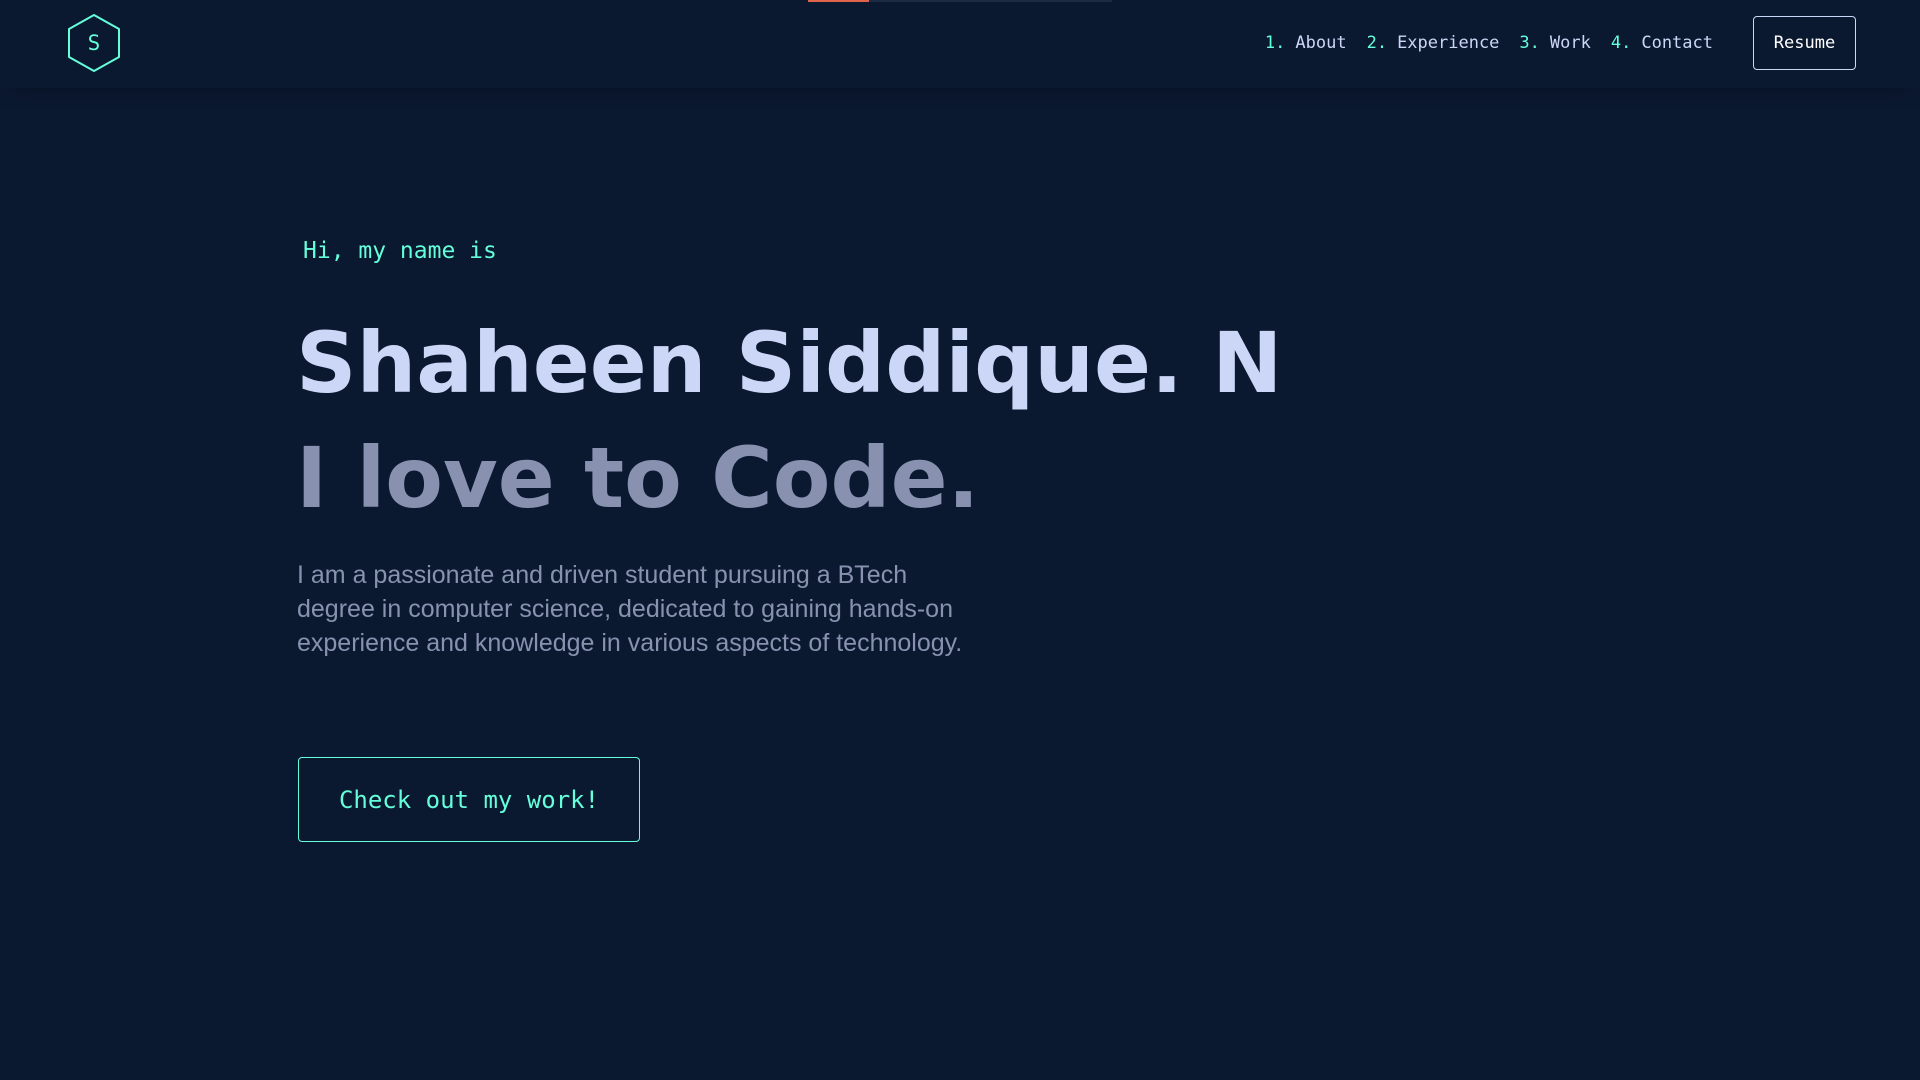 Image resolution: width=1920 pixels, height=1080 pixels. What do you see at coordinates (1677, 43) in the screenshot?
I see `nav-label: Contact` at bounding box center [1677, 43].